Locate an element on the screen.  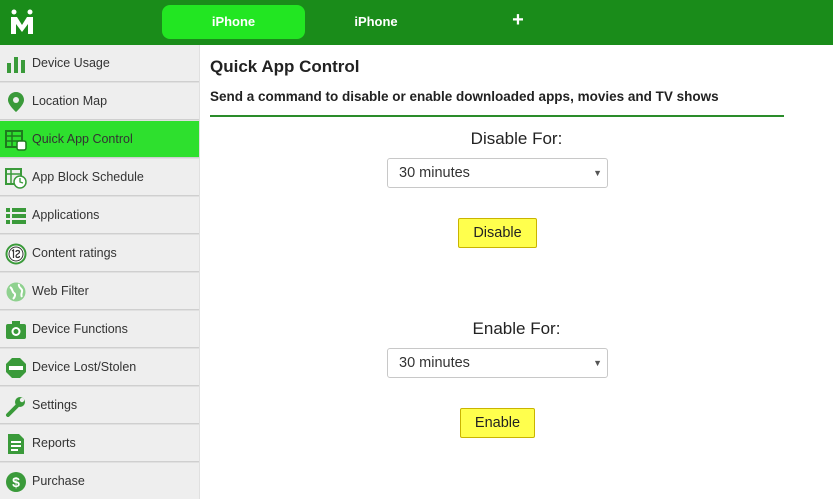
app-control-icon is located at coordinates (16, 140).